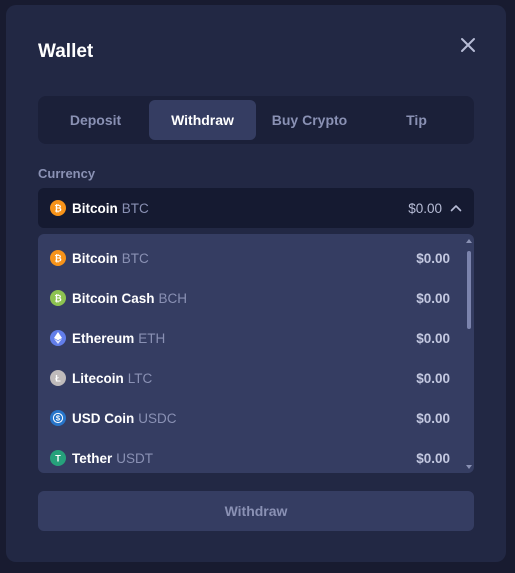 The image size is (515, 573). What do you see at coordinates (135, 458) in the screenshot?
I see `currency-symbol: USDT` at bounding box center [135, 458].